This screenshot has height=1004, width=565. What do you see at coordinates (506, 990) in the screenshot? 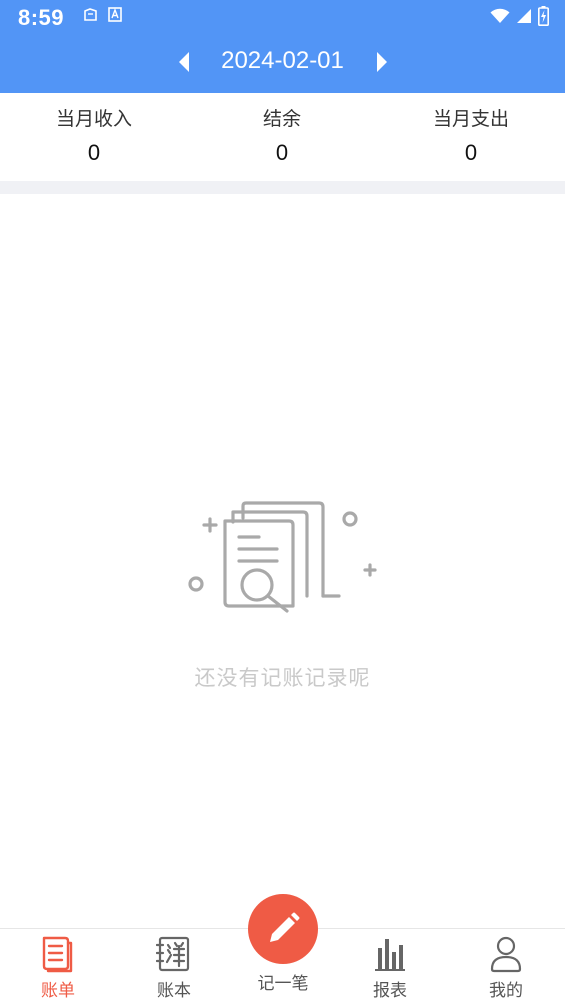
I see `tab-profile-label: 我的` at bounding box center [506, 990].